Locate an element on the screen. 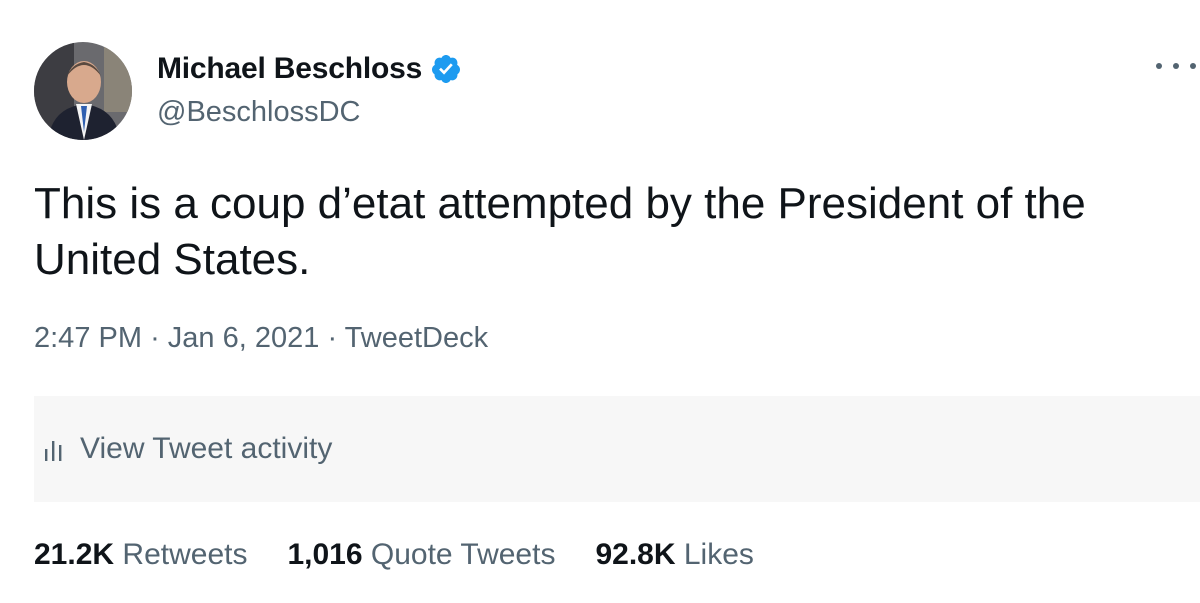 The height and width of the screenshot is (603, 1200). ellipsis-icon is located at coordinates (1176, 66).